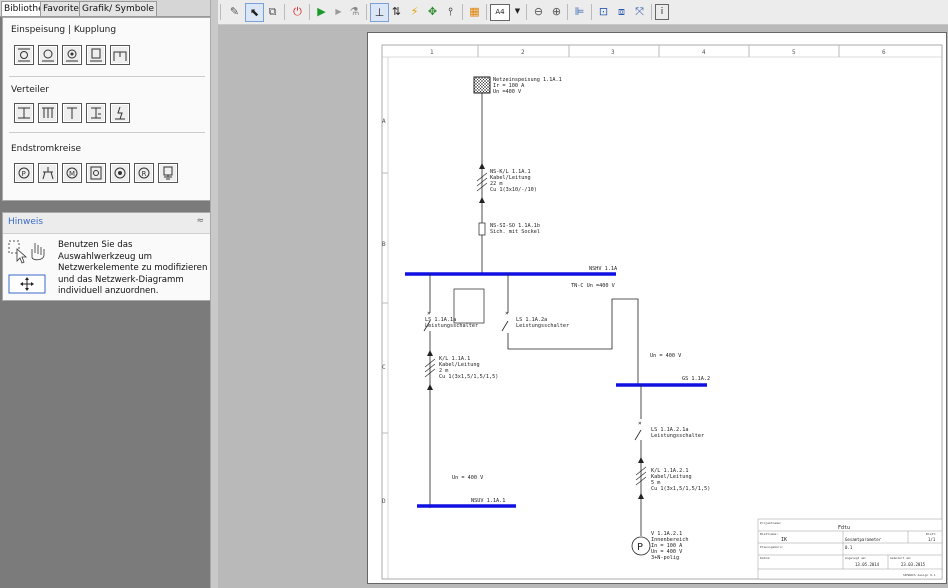  I want to click on fit-page-icon: ⊡, so click(603, 11).